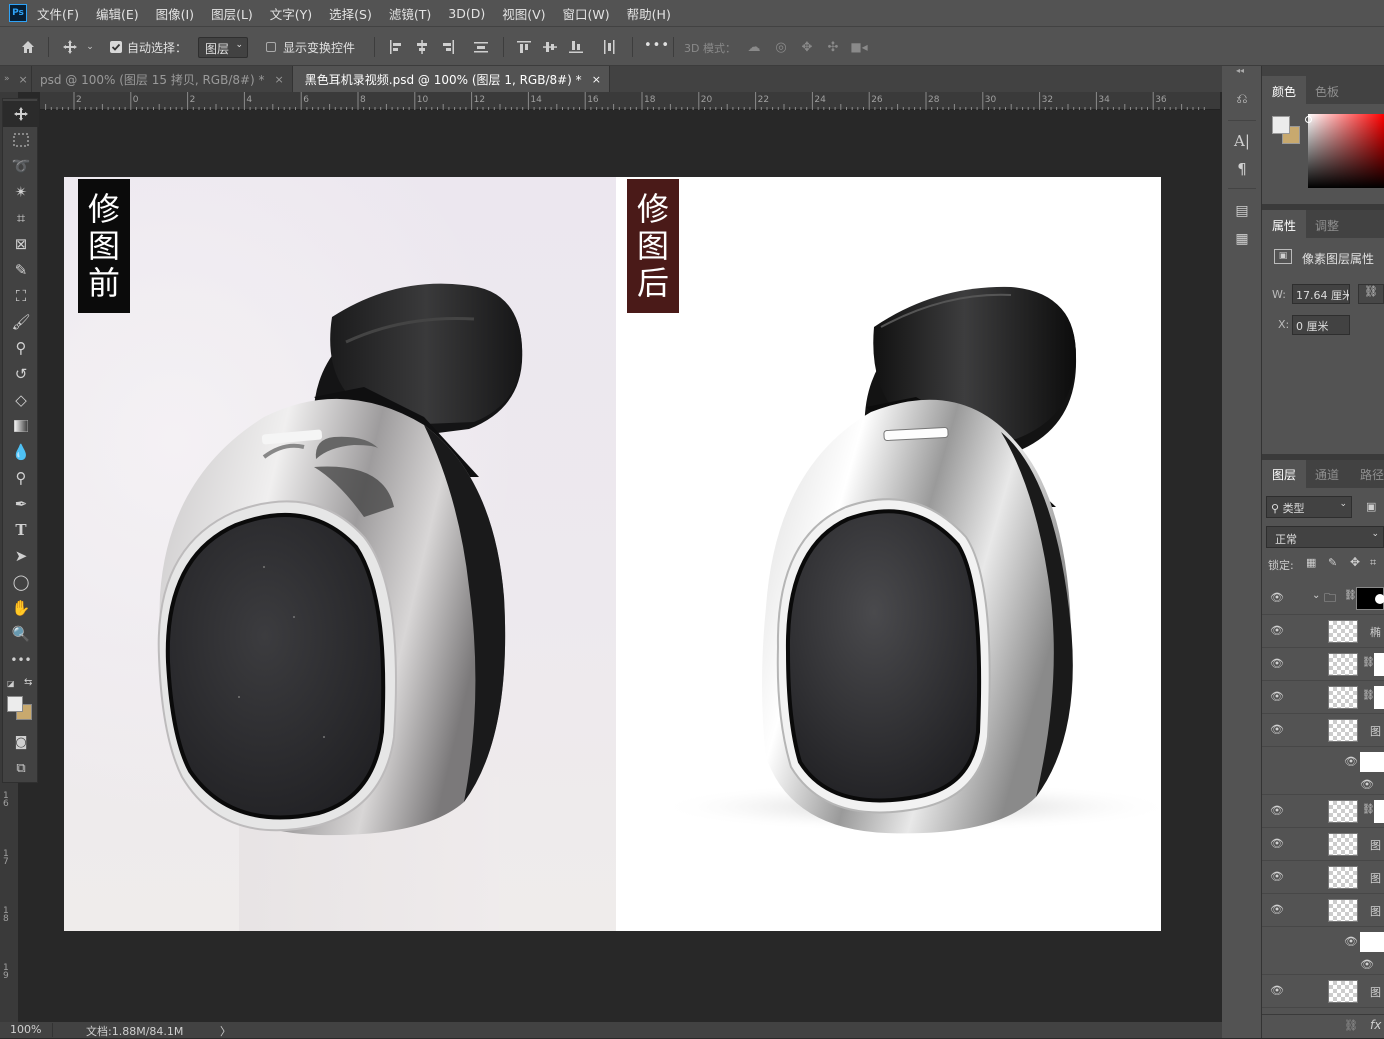 This screenshot has height=1039, width=1384. I want to click on 3d-camera-icon: ■◂, so click(859, 47).